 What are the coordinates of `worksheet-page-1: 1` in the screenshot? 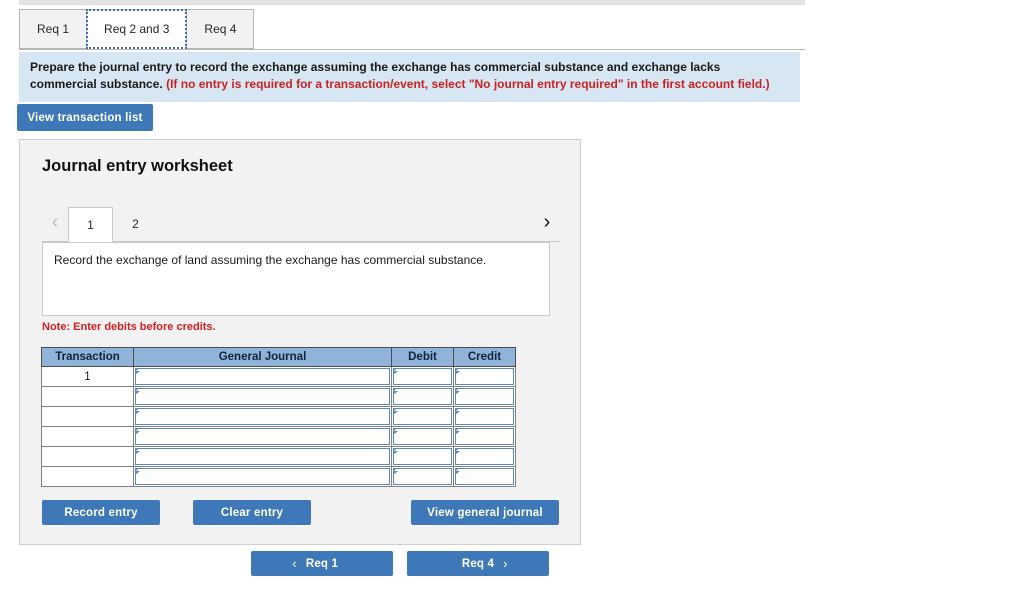 It's located at (90, 224).